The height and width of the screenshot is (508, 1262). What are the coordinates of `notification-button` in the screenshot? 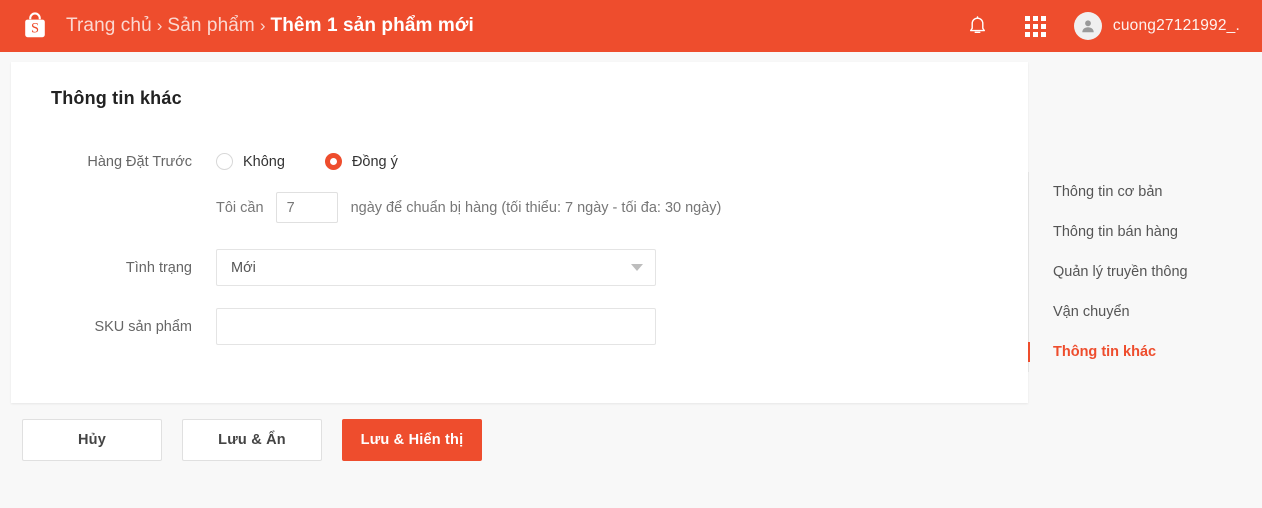 It's located at (978, 26).